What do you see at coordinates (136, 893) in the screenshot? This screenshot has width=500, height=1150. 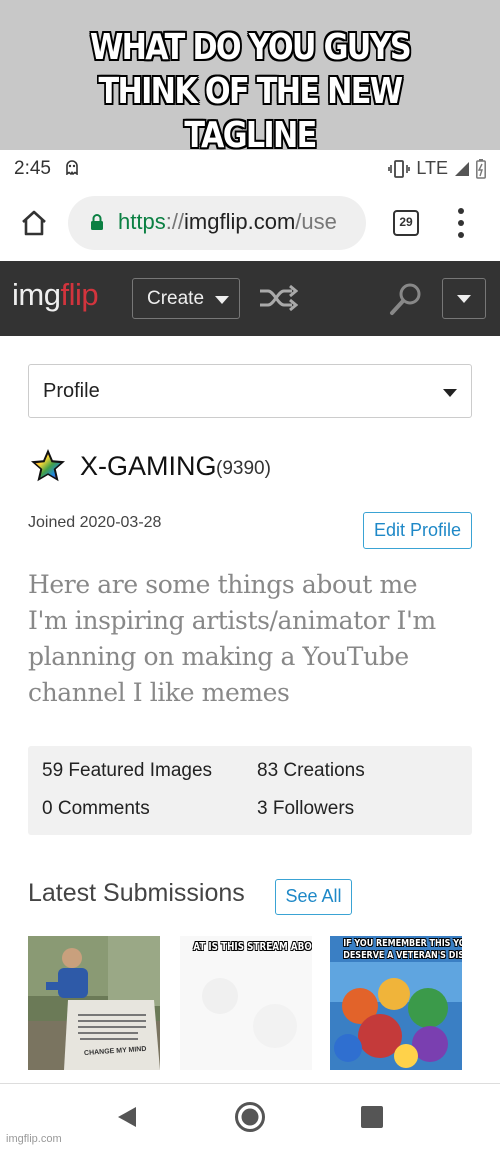 I see `latest-submissions-heading: Latest Submissions` at bounding box center [136, 893].